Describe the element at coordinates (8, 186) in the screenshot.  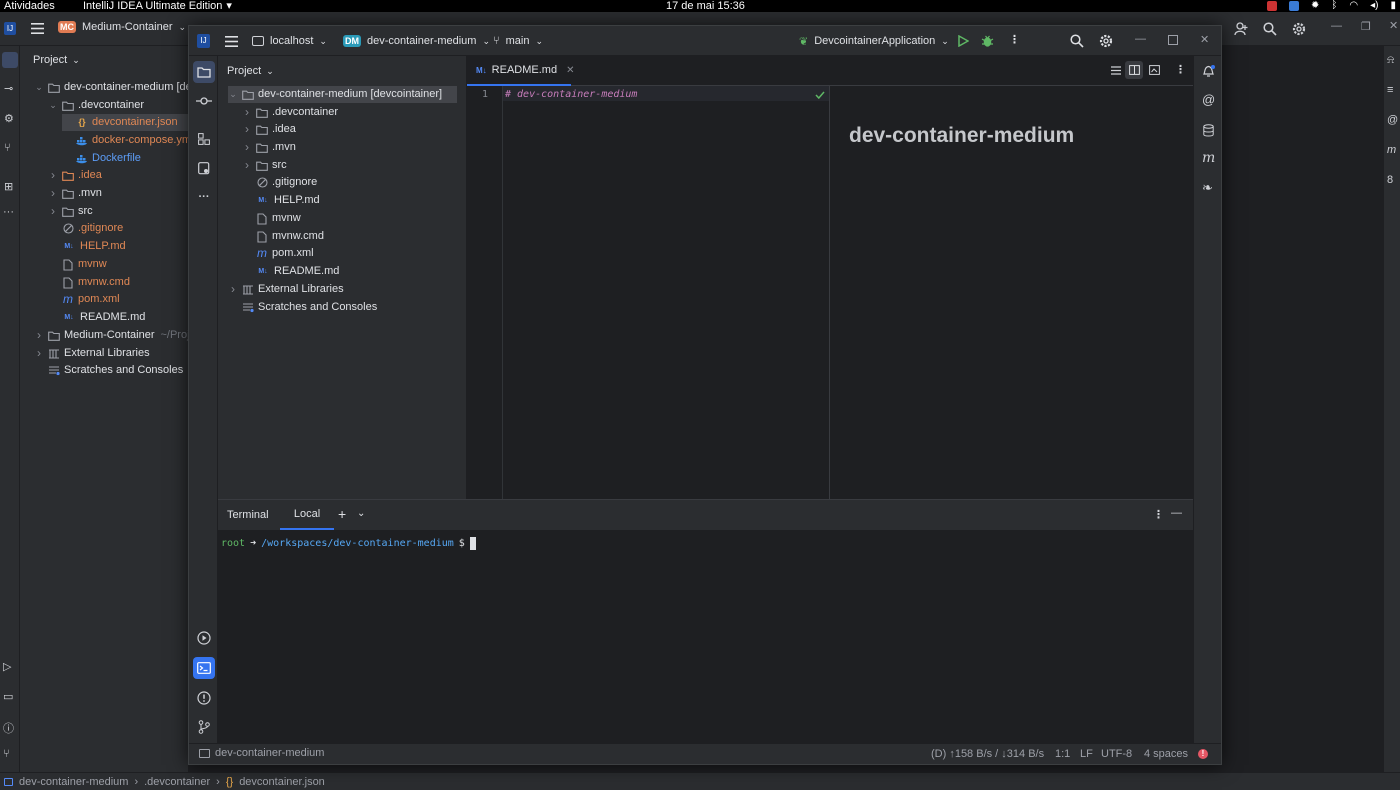
I see `structure-icon: ⊞` at that location.